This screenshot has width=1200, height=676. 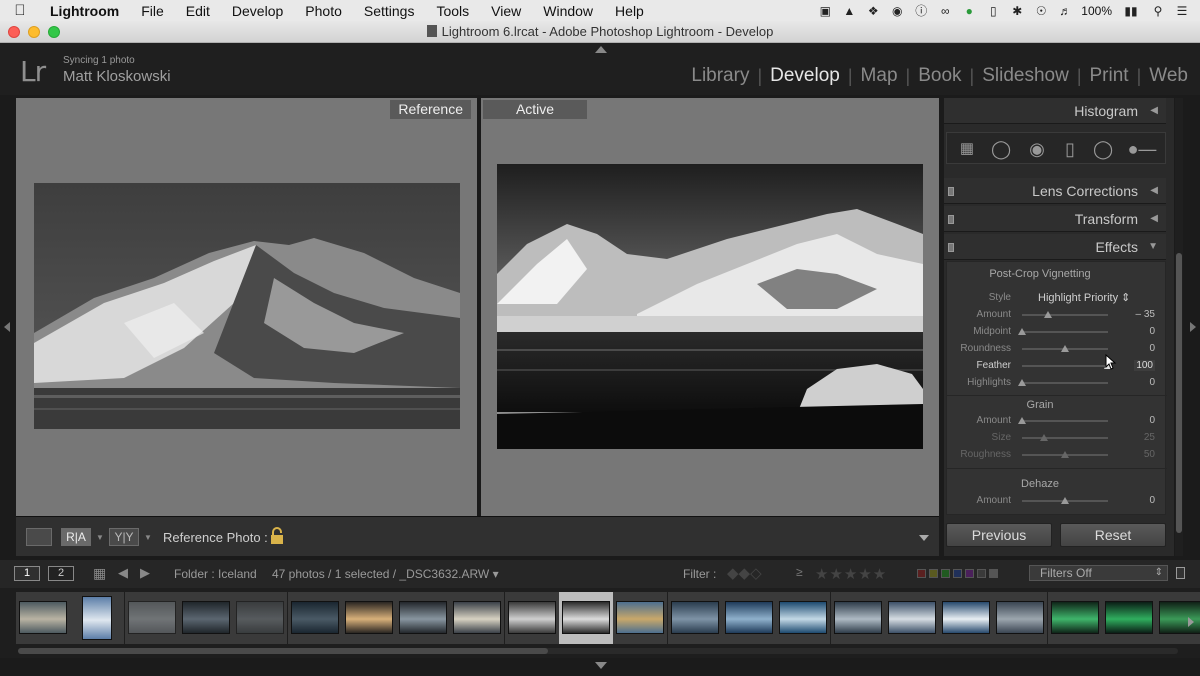 I want to click on menu-settings: Settings, so click(x=389, y=11).